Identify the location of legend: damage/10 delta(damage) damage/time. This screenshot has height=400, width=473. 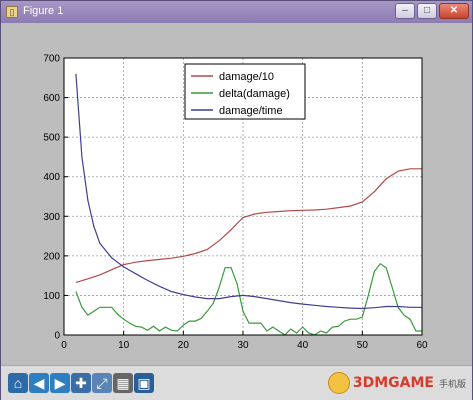
(245, 91).